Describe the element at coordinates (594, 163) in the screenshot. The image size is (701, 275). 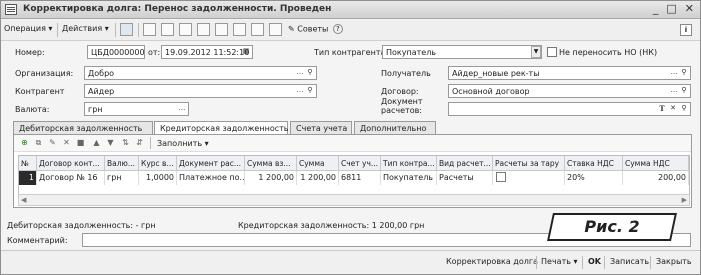
I see `column-header: Ставка НДС` at that location.